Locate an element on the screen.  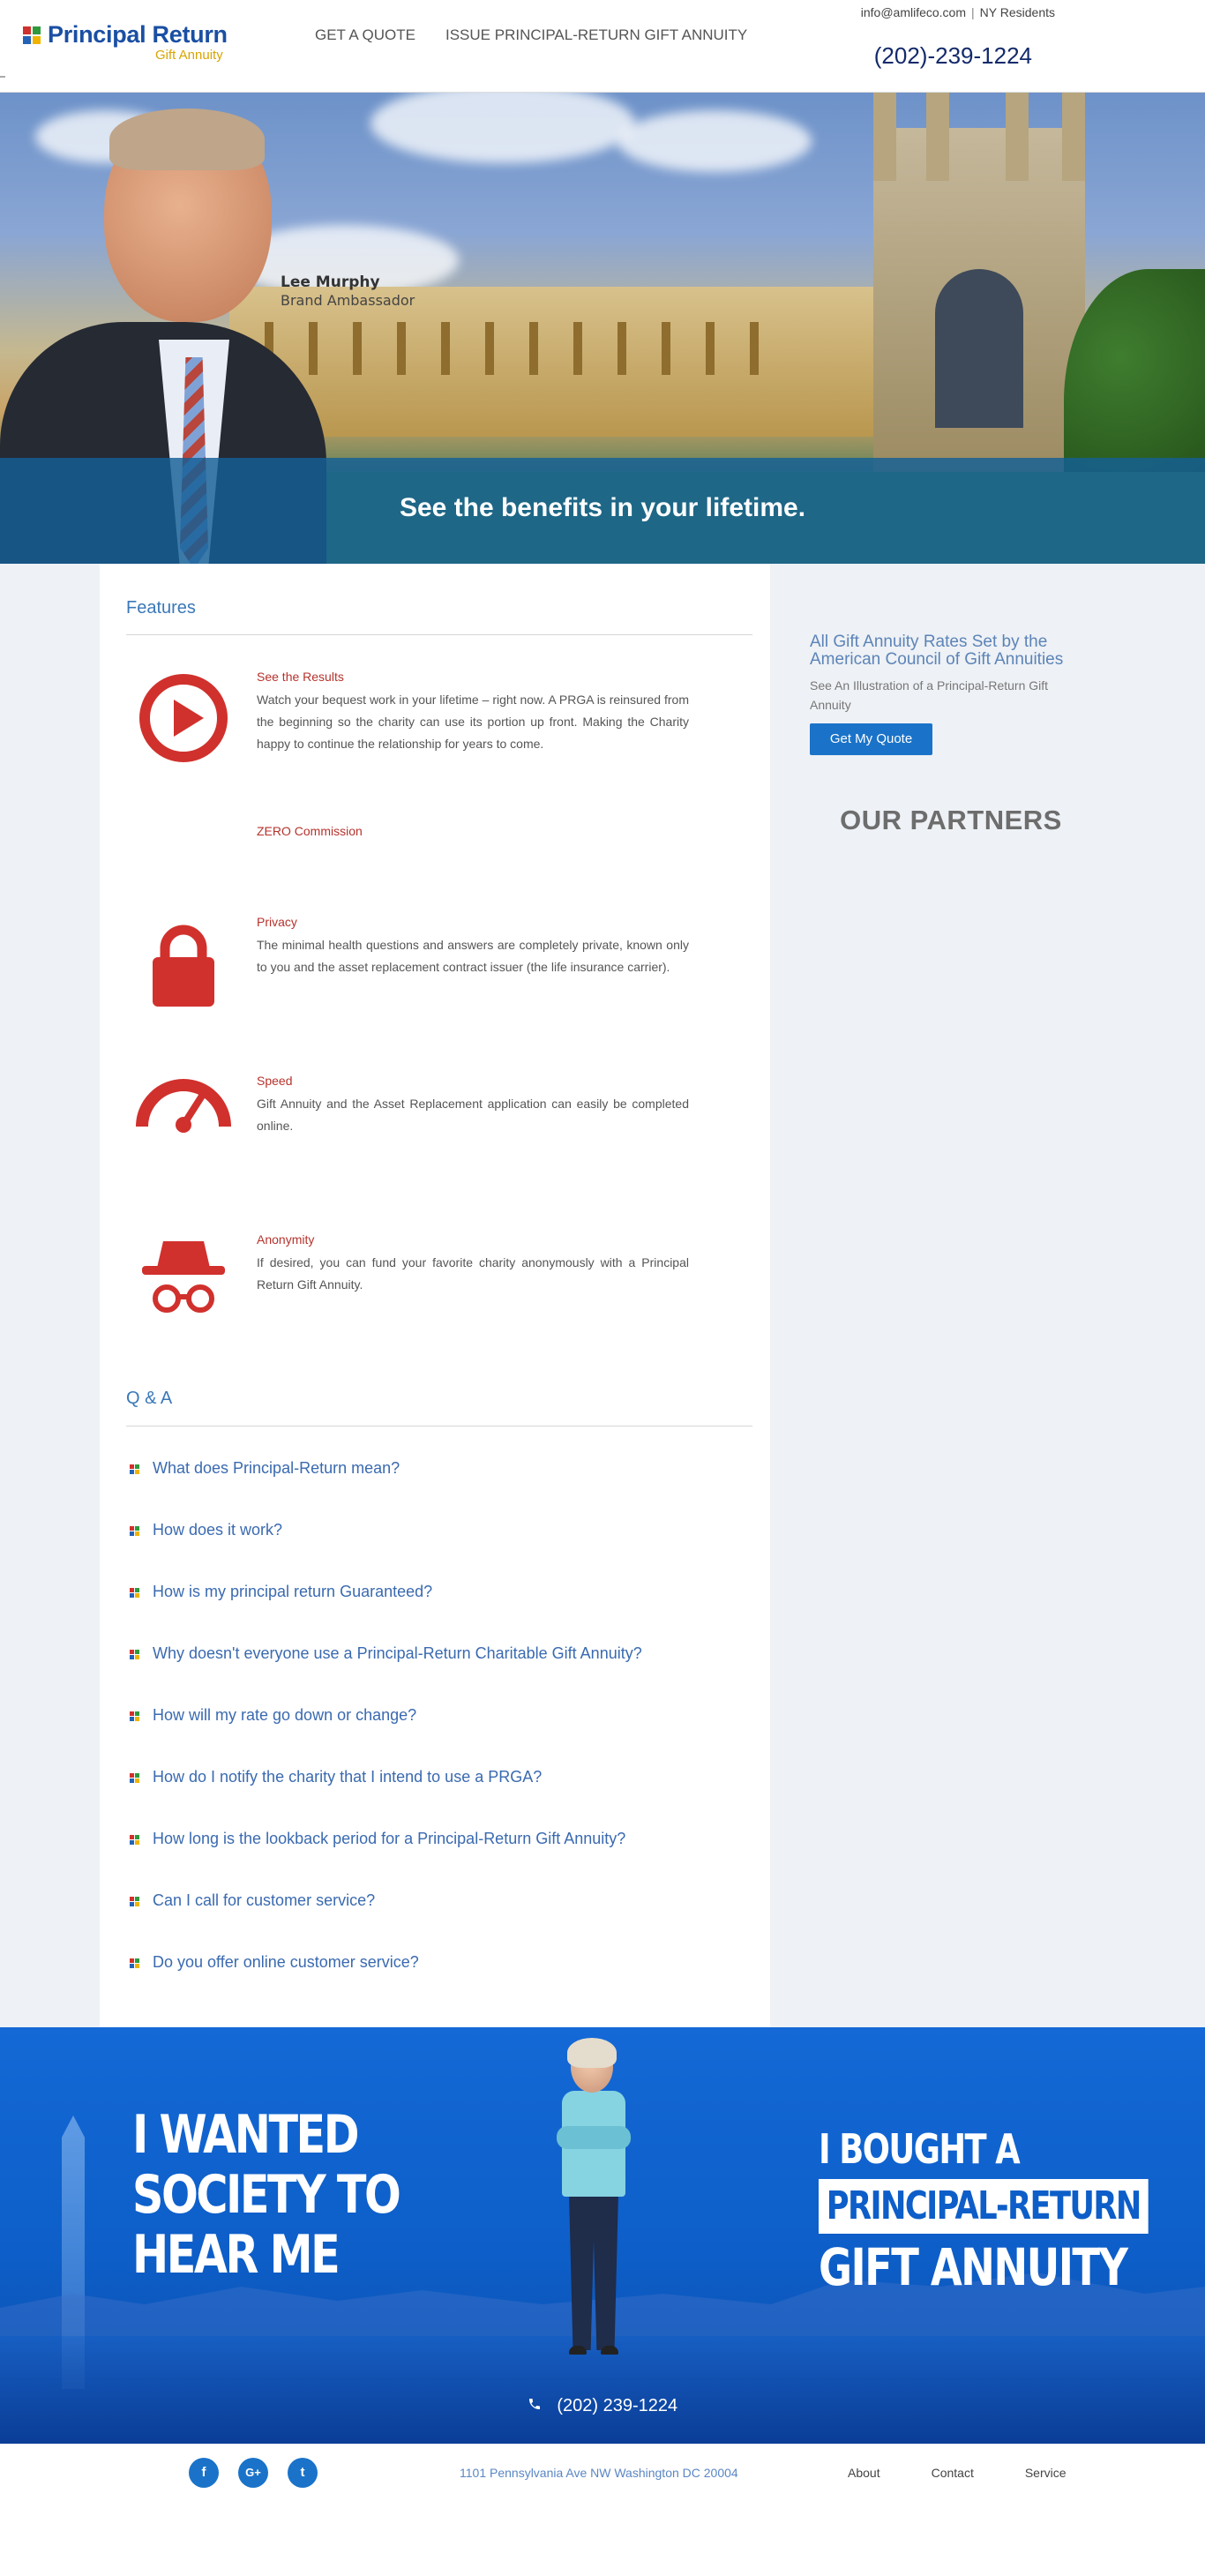
feature-title: Speed is located at coordinates (275, 1081).